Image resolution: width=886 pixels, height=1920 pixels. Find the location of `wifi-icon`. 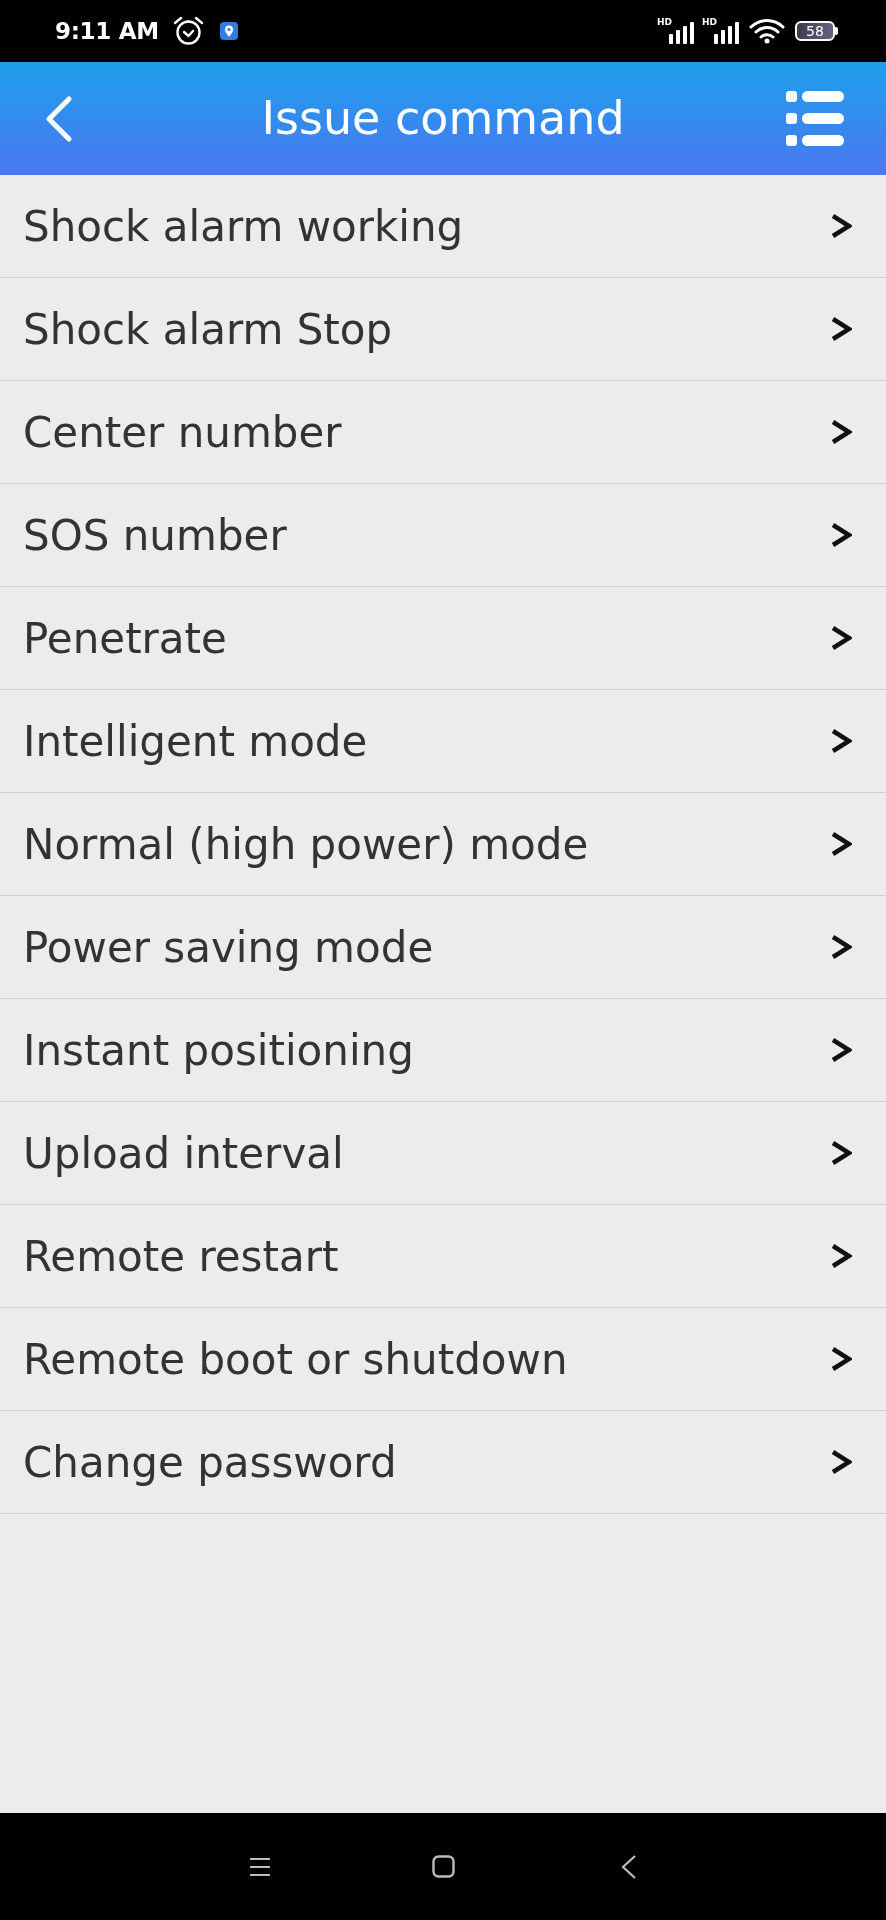

wifi-icon is located at coordinates (767, 31).